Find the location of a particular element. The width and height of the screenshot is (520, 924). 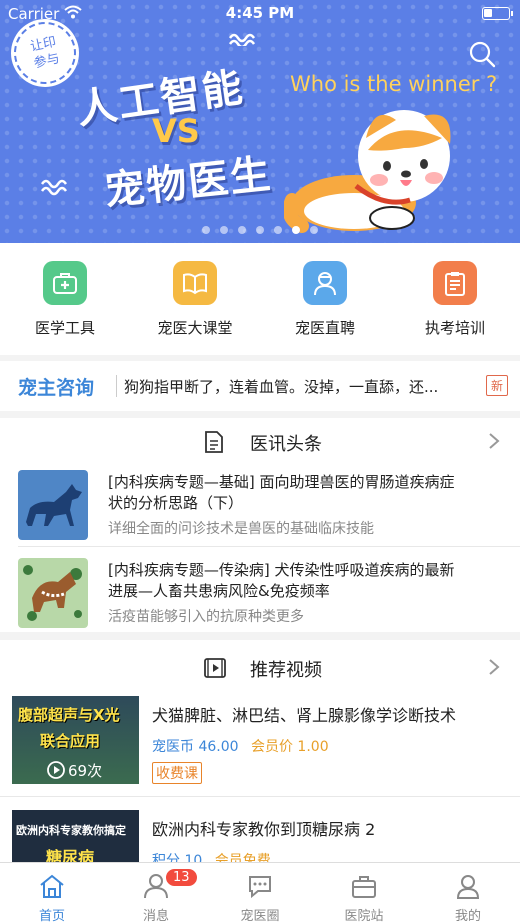

news-title: 医讯头条 is located at coordinates (286, 444).